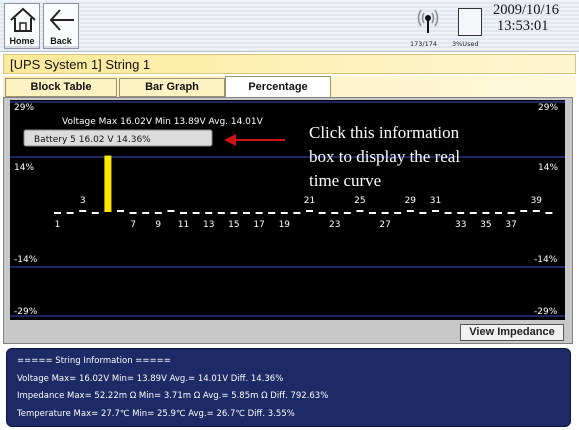 The image size is (579, 430). I want to click on view-impedance-button: View Impedance, so click(512, 332).